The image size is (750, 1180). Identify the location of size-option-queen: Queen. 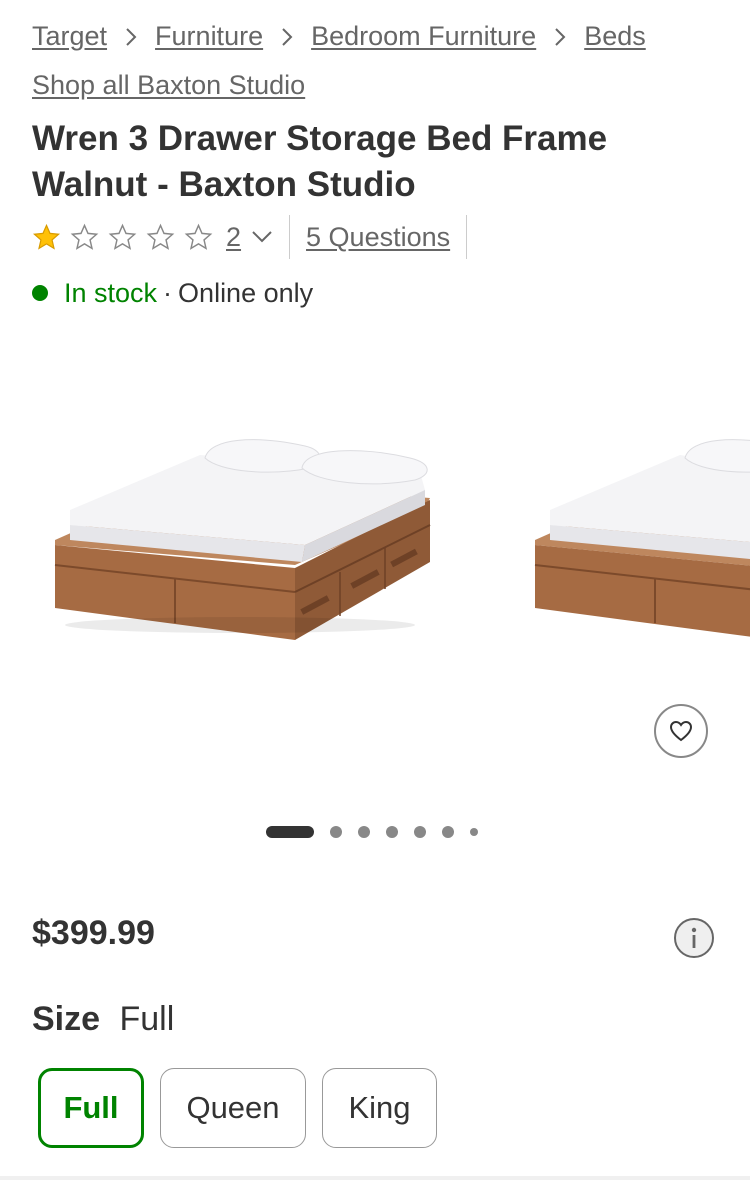
(233, 1108).